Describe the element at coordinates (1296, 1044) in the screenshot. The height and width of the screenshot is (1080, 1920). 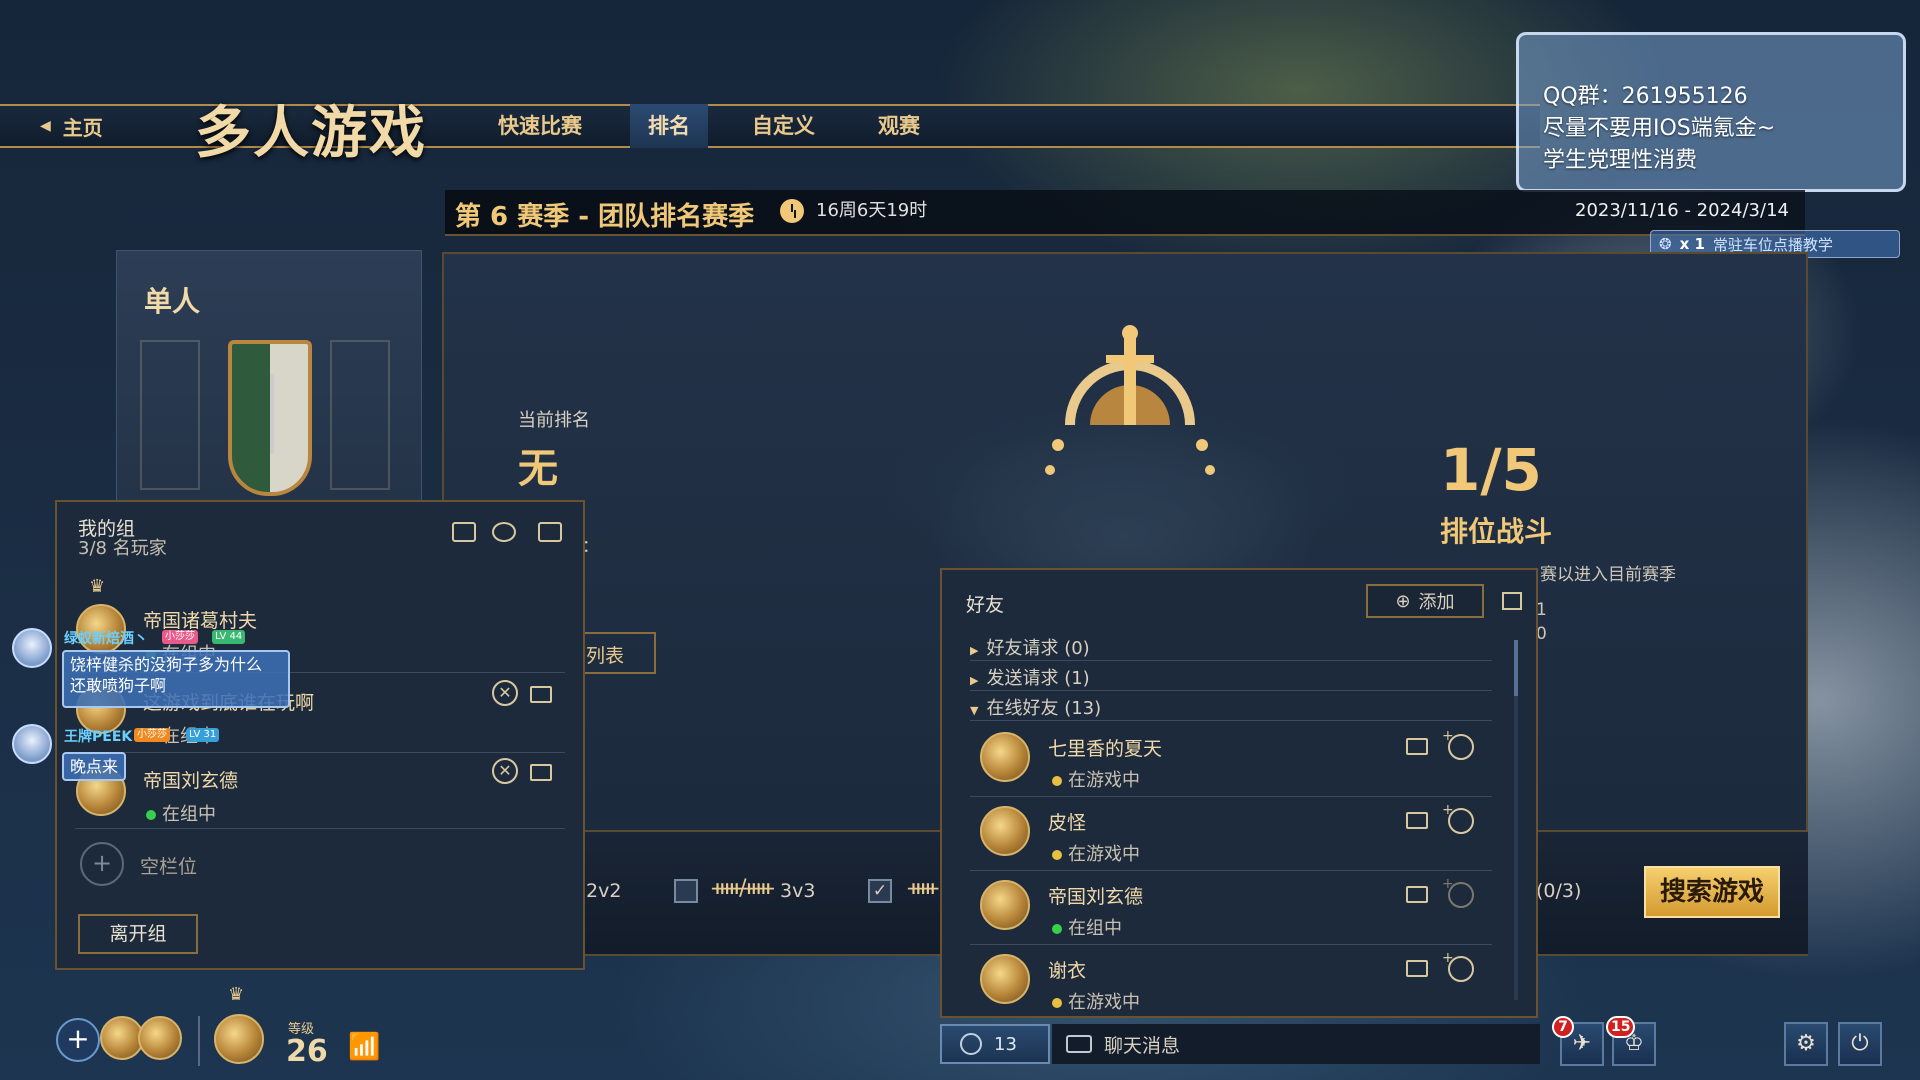
I see `chat-messages-tab: 聊天消息` at that location.